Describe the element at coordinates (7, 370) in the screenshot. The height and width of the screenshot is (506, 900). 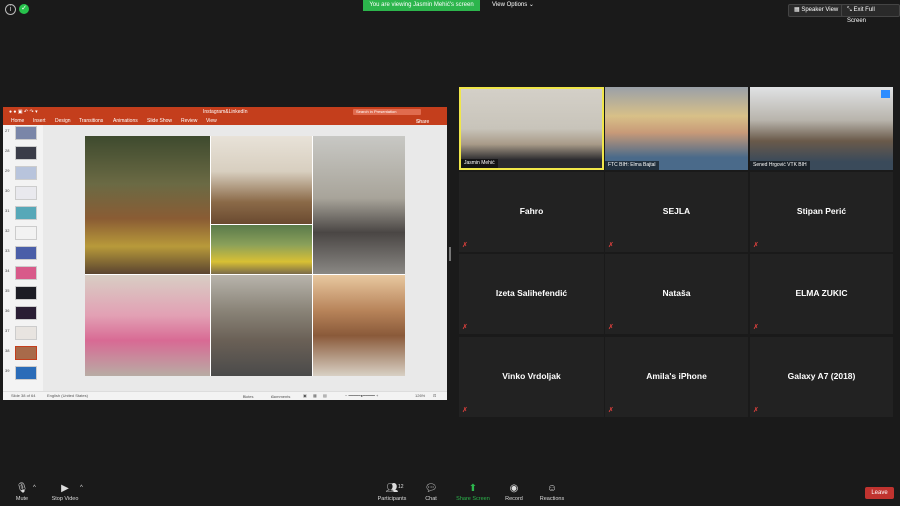
I see `thumb-number: 39` at that location.